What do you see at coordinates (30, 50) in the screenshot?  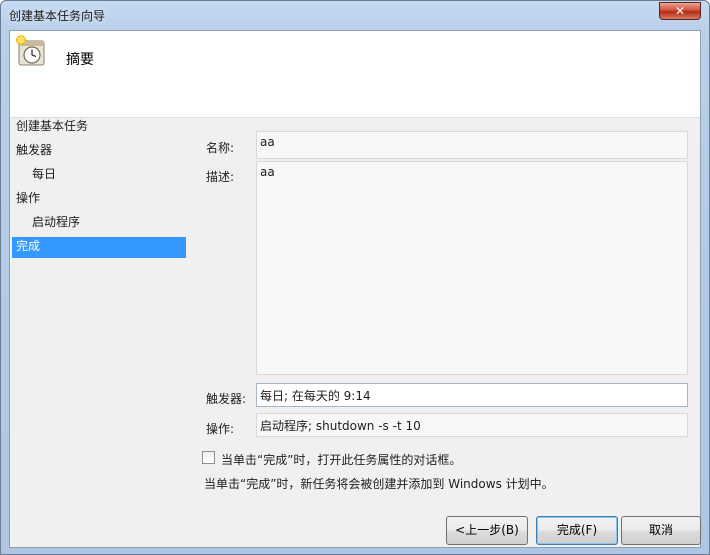 I see `clock-task-icon` at bounding box center [30, 50].